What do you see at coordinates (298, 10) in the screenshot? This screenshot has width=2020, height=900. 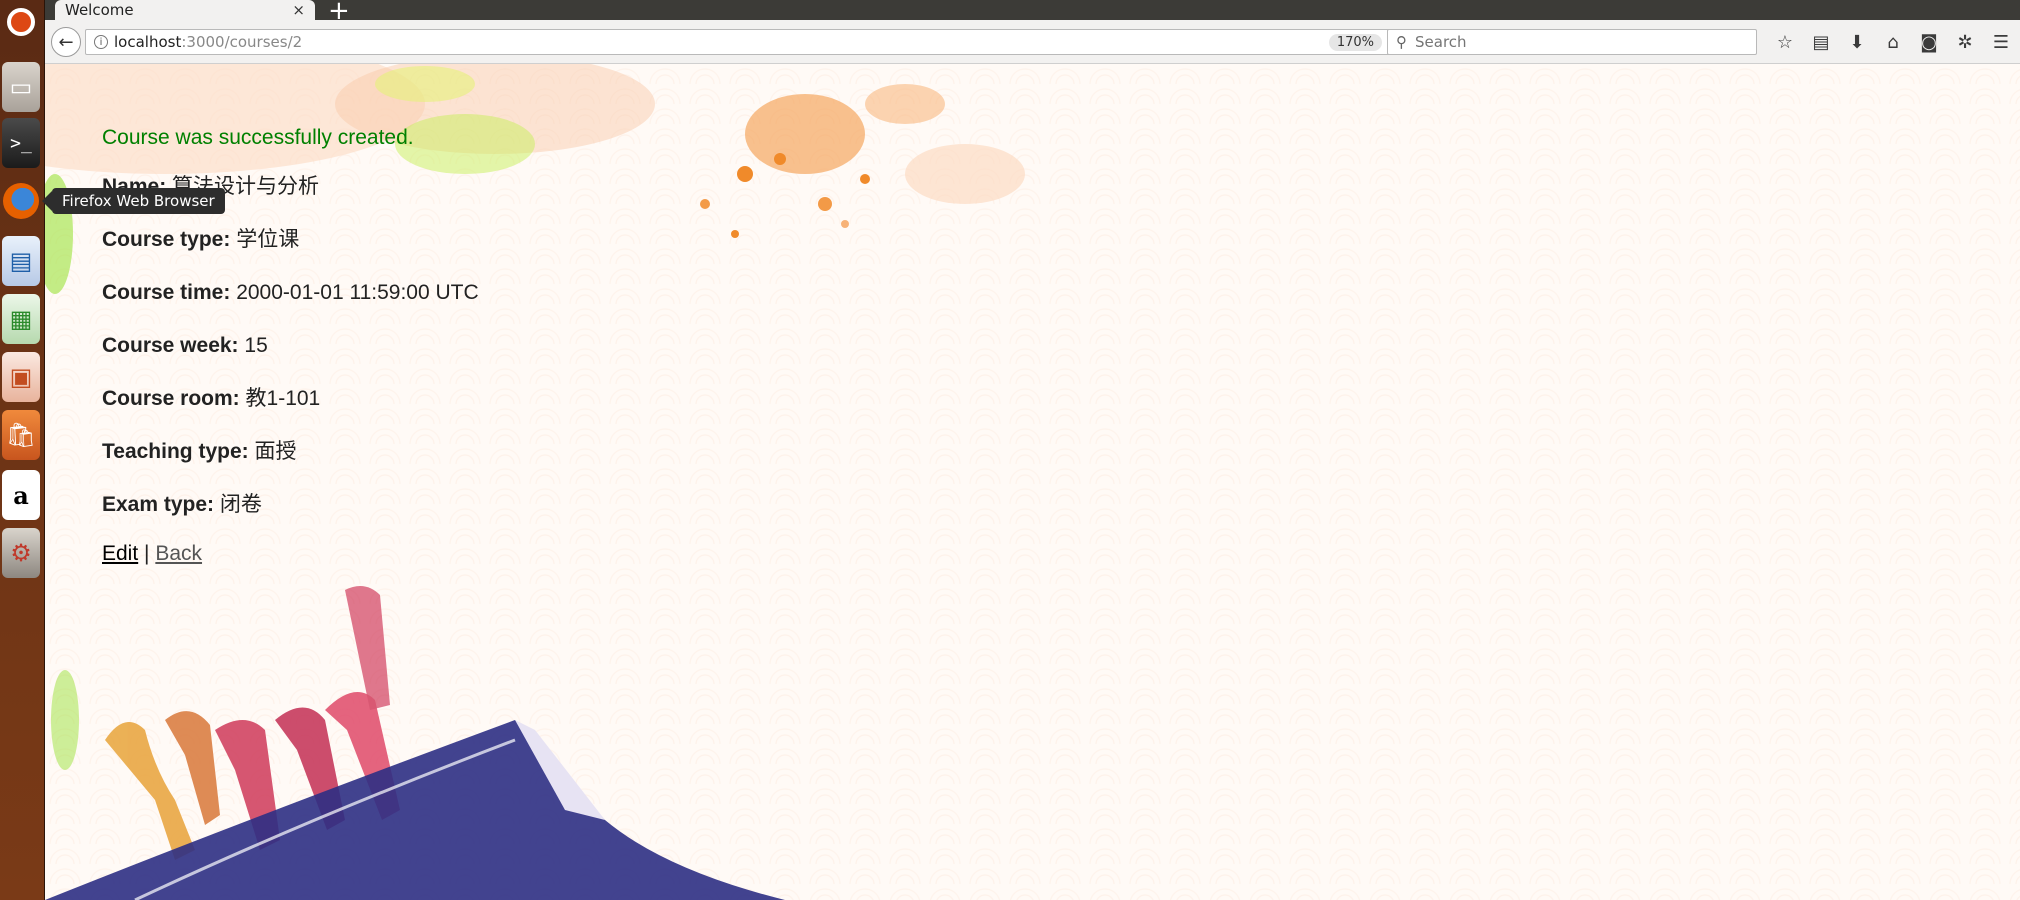 I see `close-tab-icon: ×` at bounding box center [298, 10].